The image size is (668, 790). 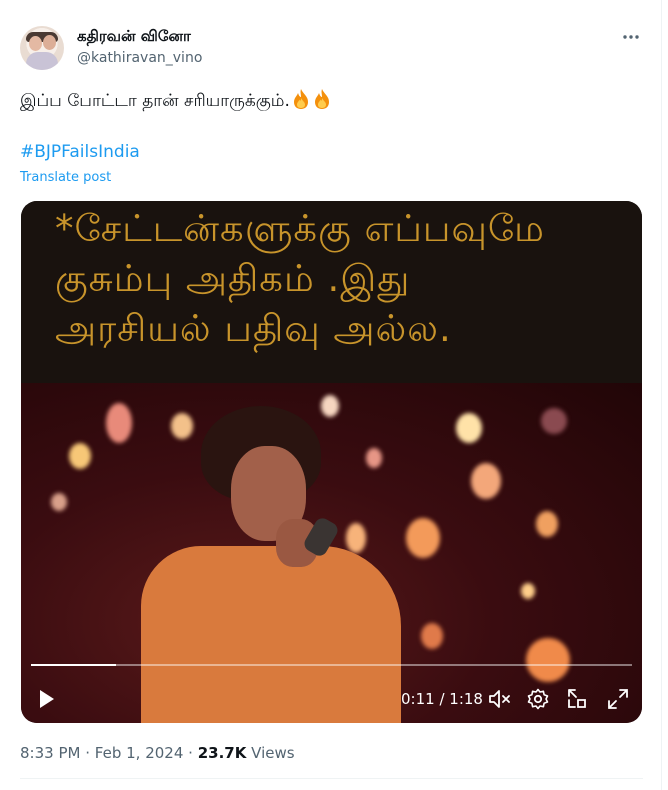 What do you see at coordinates (331, 778) in the screenshot?
I see `divider` at bounding box center [331, 778].